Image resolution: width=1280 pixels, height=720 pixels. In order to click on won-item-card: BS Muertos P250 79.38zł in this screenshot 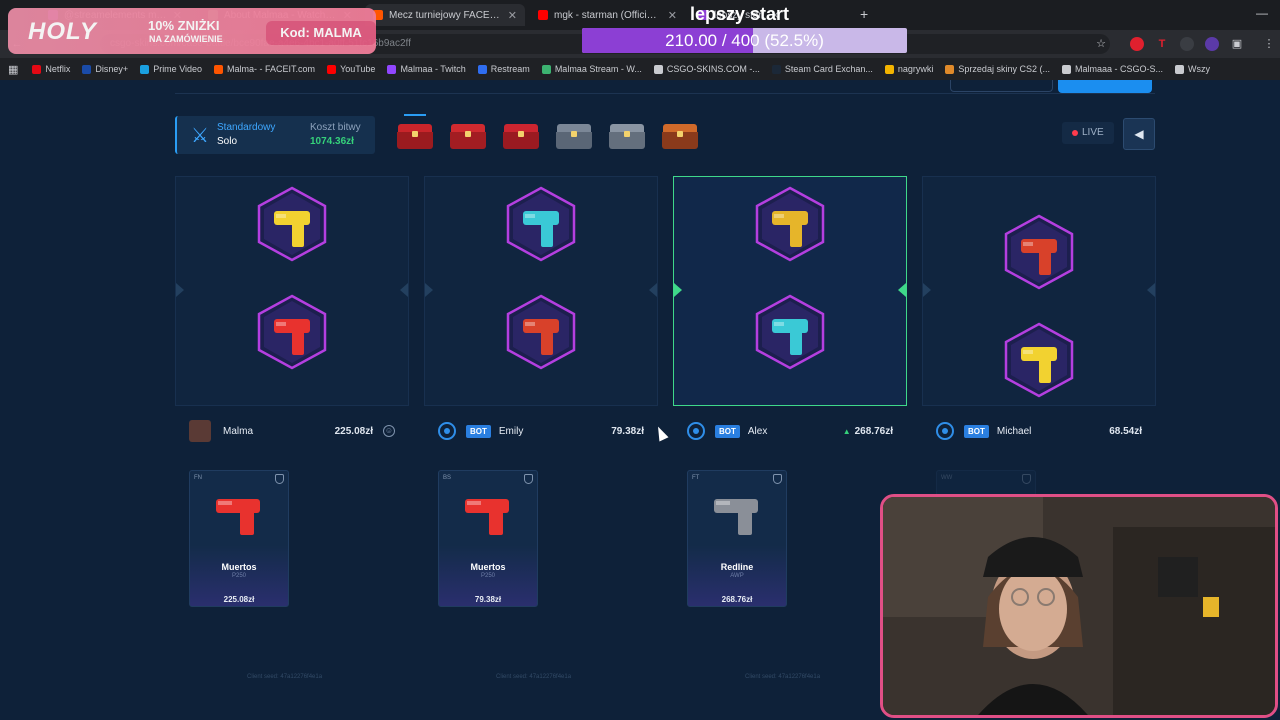, I will do `click(488, 538)`.